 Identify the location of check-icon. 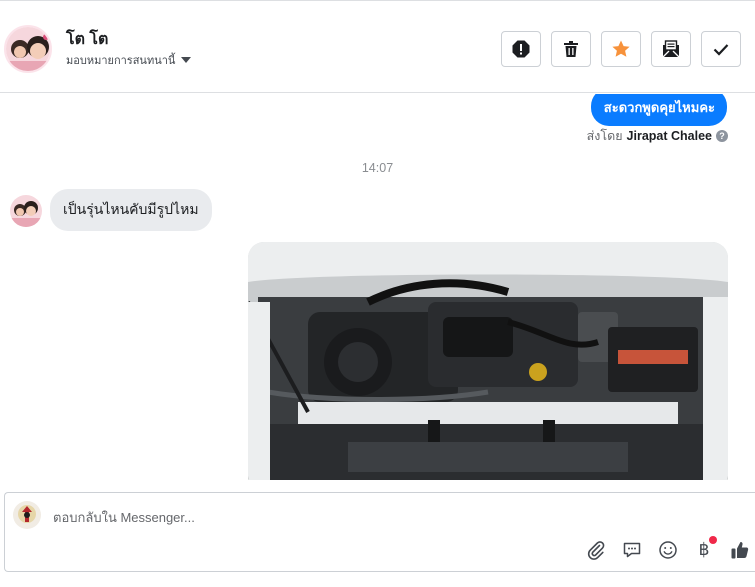
(721, 50).